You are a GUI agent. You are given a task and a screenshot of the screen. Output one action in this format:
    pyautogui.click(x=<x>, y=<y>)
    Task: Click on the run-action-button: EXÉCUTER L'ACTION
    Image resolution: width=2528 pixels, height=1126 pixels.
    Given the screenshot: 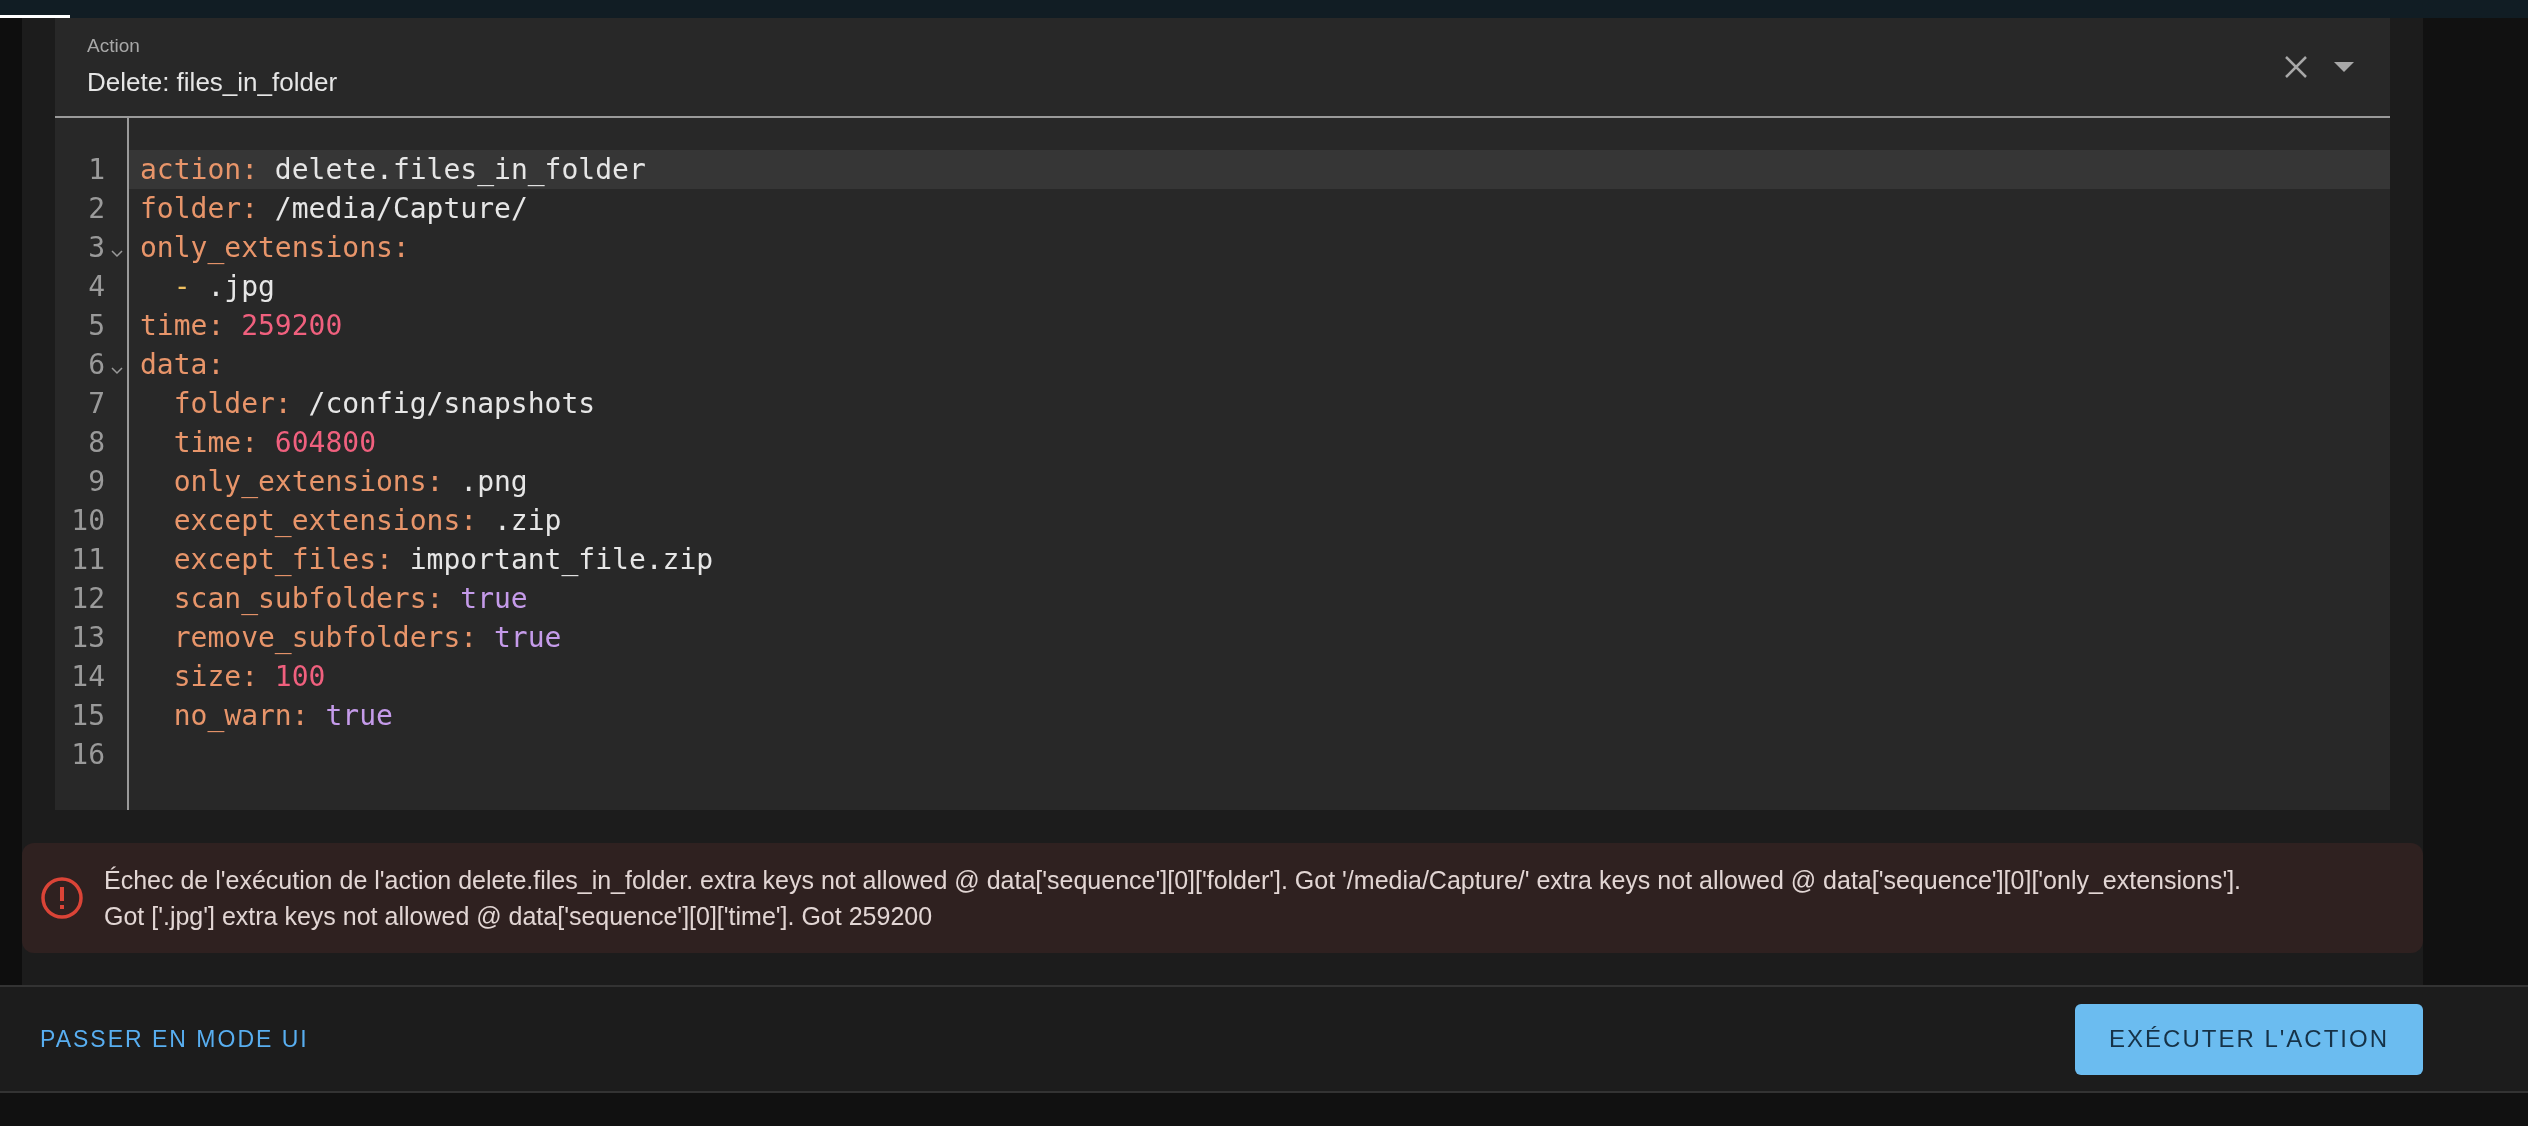 What is the action you would take?
    pyautogui.click(x=2249, y=1039)
    